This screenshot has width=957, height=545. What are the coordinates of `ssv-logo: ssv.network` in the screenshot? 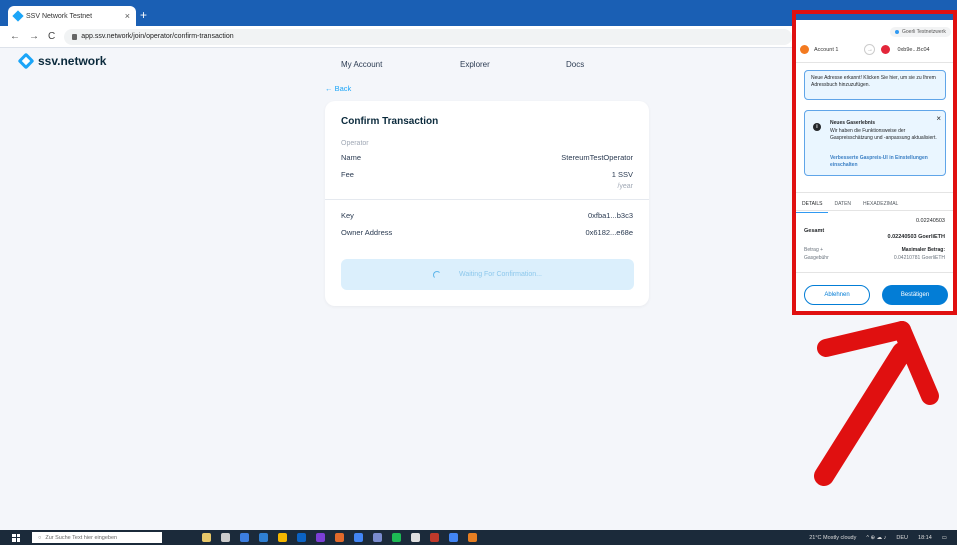 It's located at (62, 61).